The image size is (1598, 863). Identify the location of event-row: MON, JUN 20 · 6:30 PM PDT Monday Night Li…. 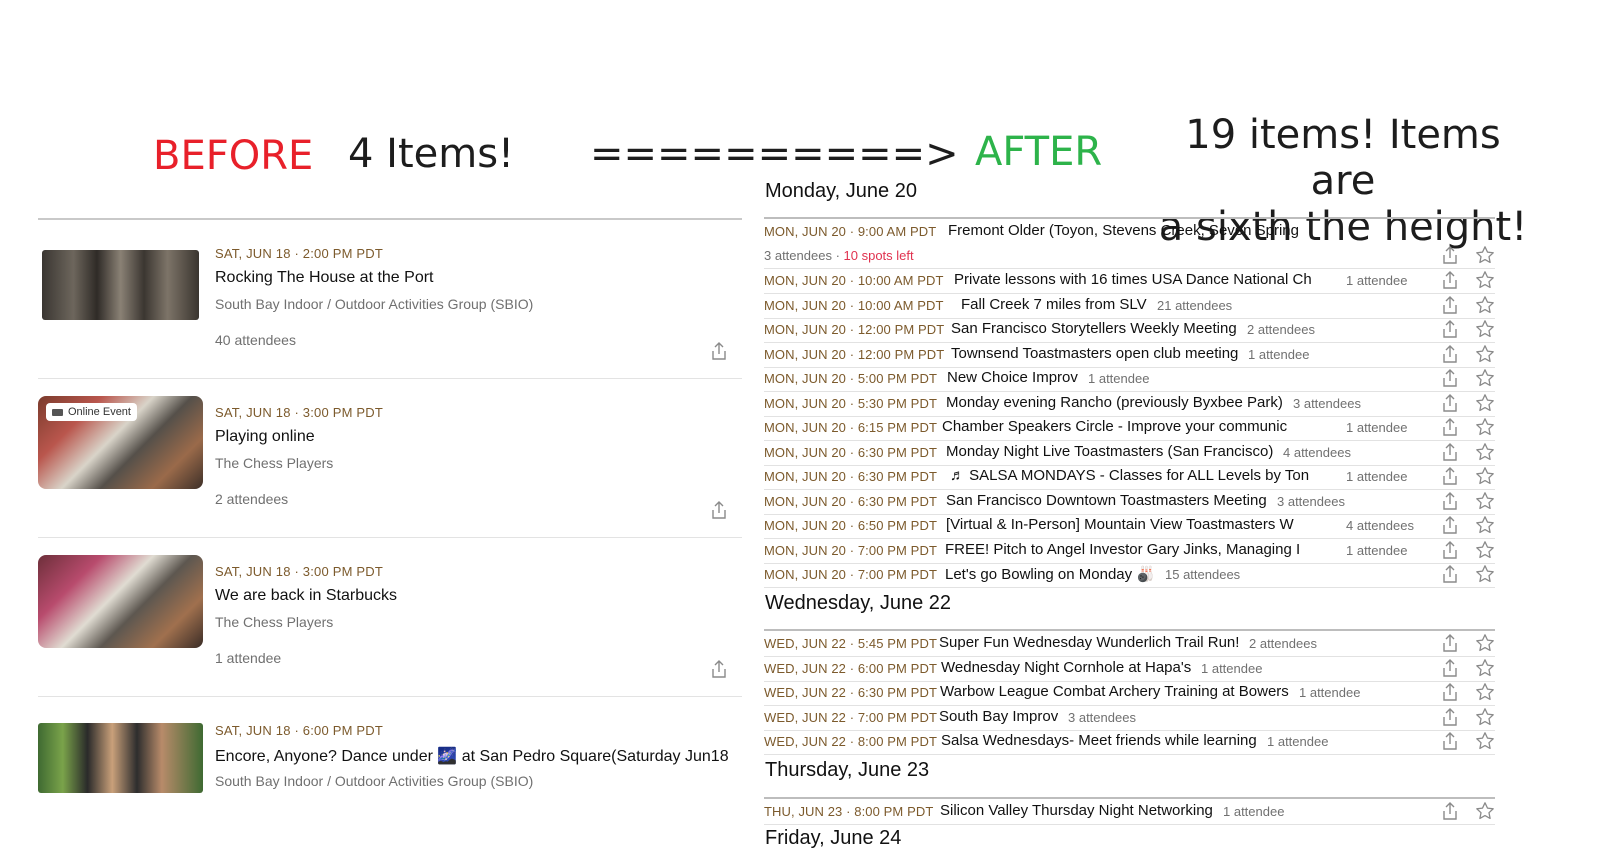
(1129, 453).